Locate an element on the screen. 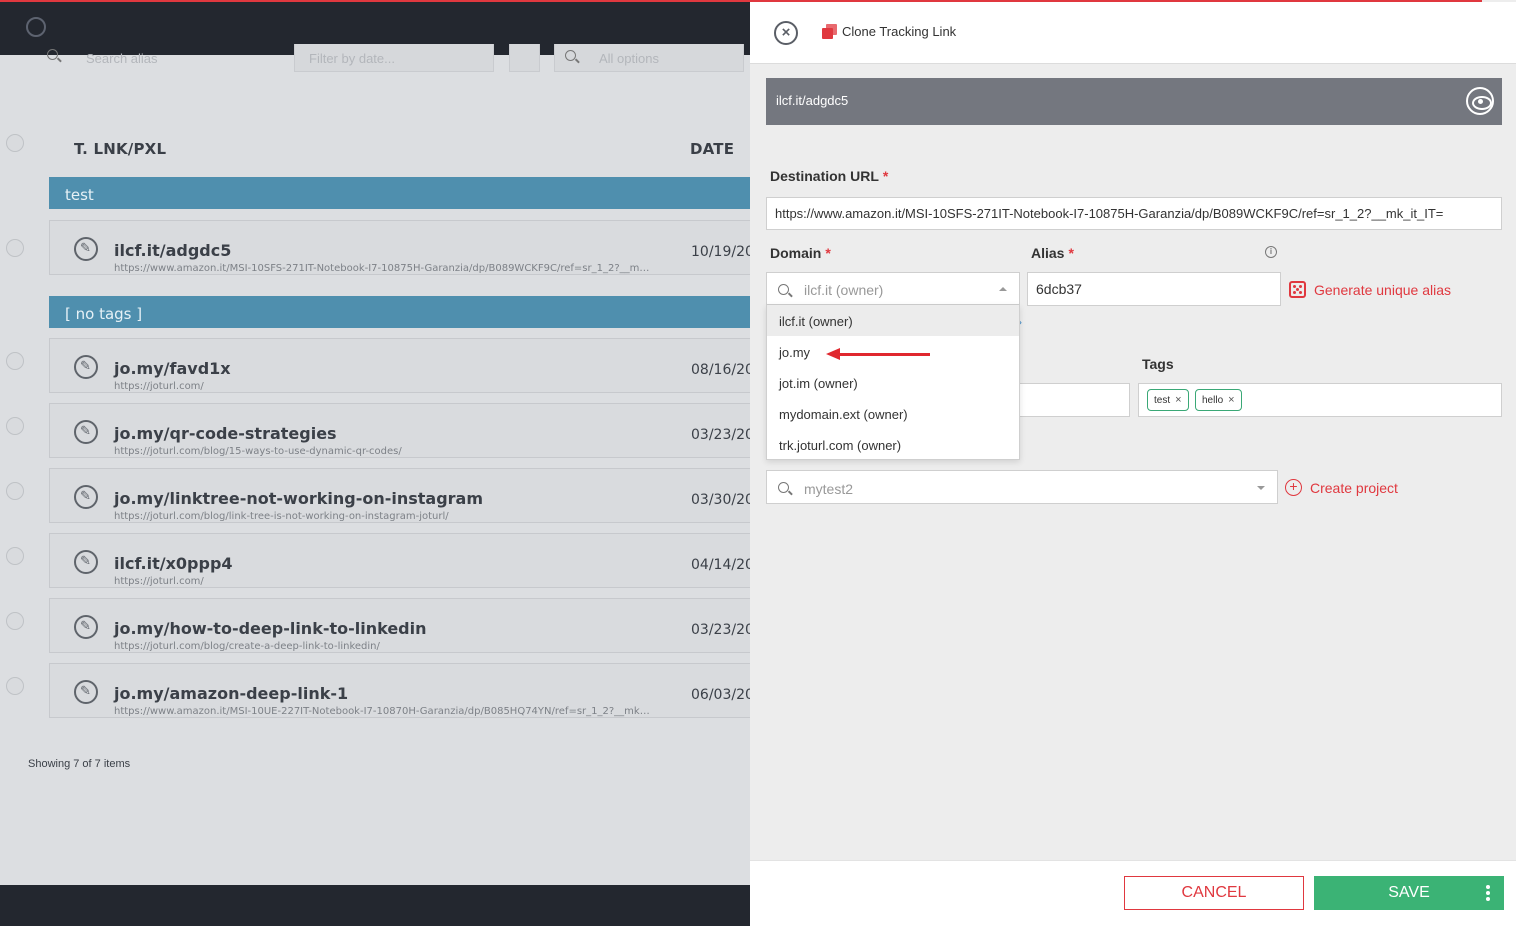 Image resolution: width=1516 pixels, height=926 pixels. filter-button is located at coordinates (524, 58).